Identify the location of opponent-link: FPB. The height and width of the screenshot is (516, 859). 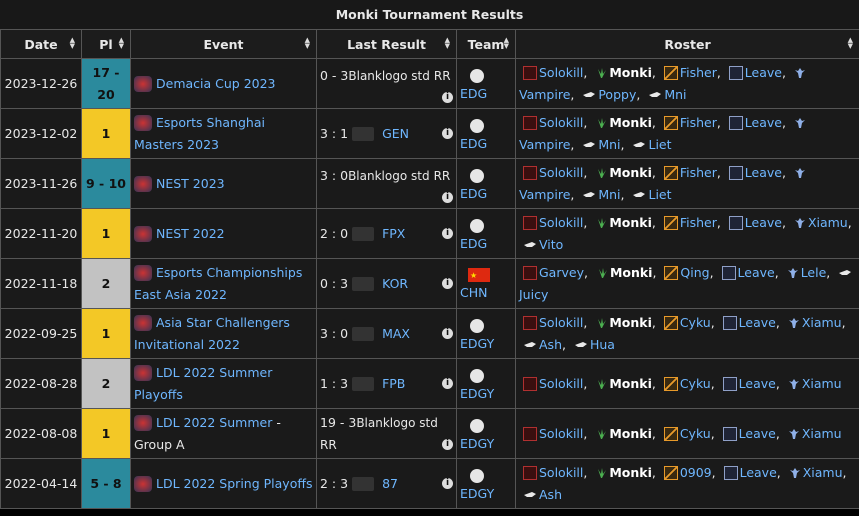
(393, 383).